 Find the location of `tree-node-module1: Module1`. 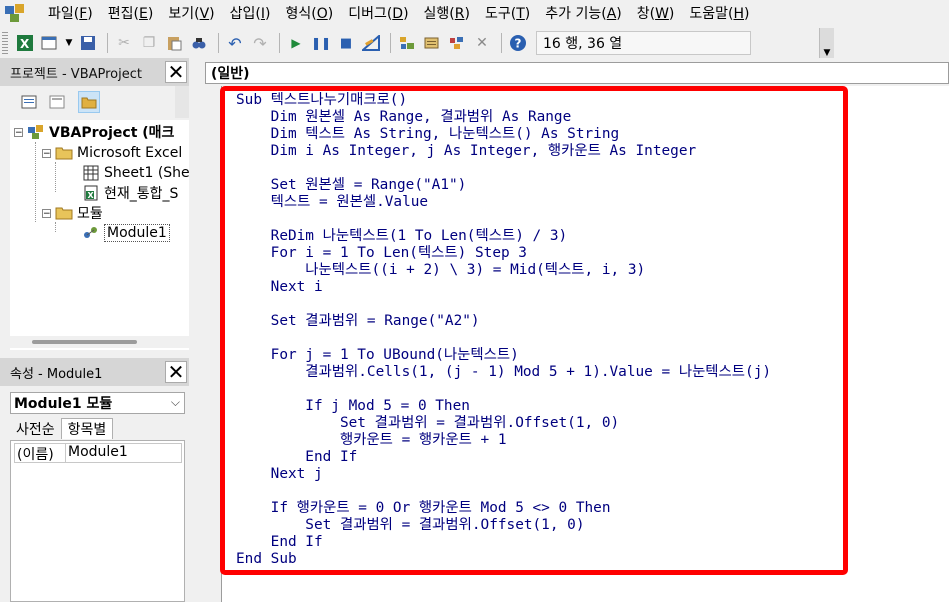

tree-node-module1: Module1 is located at coordinates (126, 233).